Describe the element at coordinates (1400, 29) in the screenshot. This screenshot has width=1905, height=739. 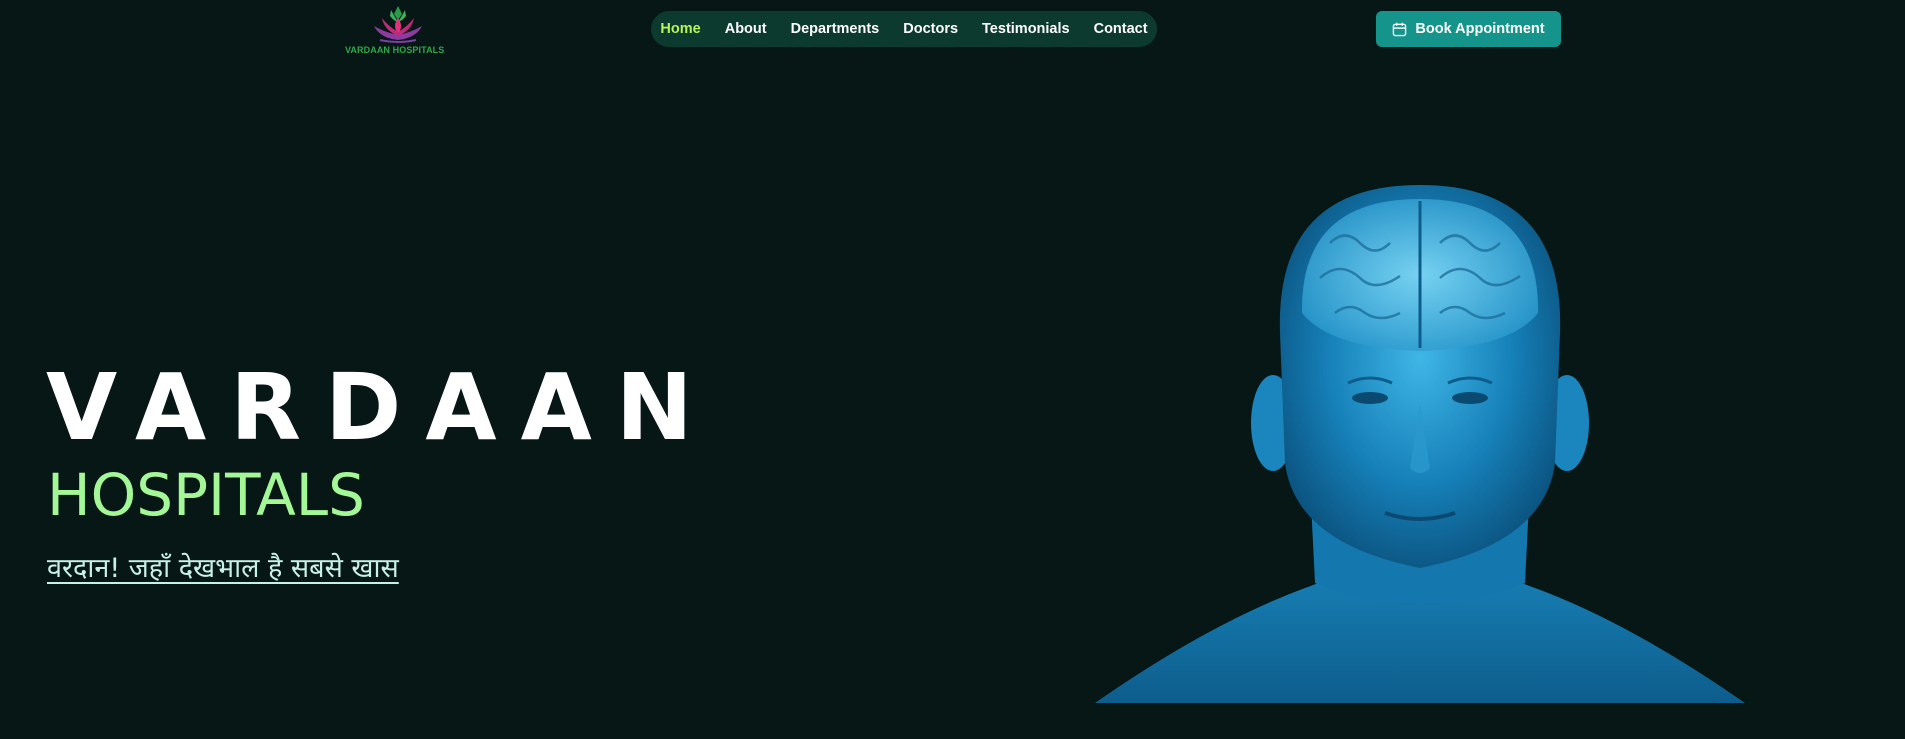
I see `calendar-icon` at that location.